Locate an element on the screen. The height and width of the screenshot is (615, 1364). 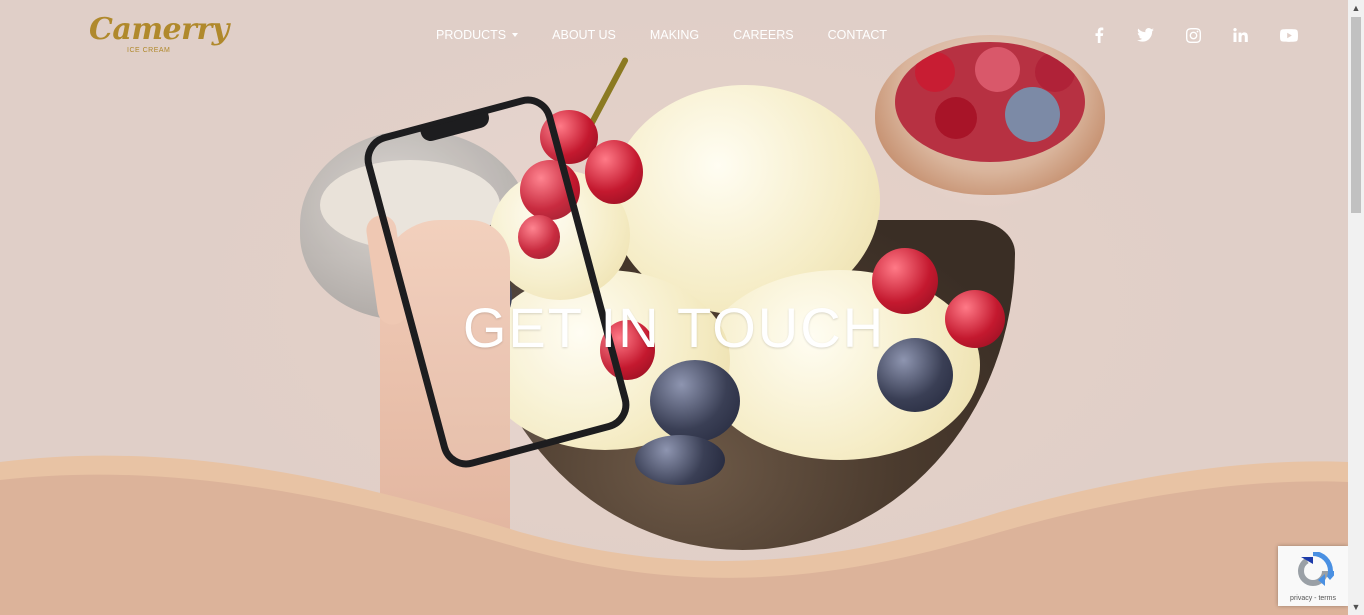
page-title: GET IN TOUCH is located at coordinates (674, 327).